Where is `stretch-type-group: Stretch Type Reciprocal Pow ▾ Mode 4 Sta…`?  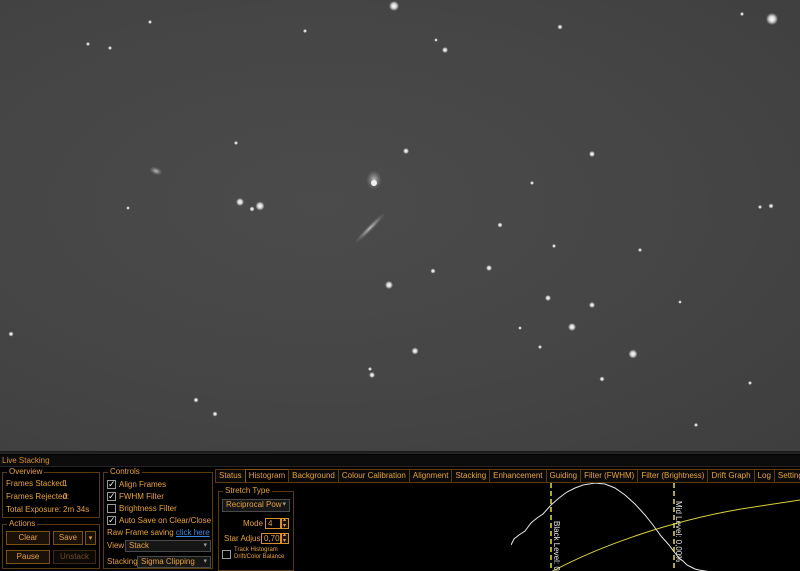
stretch-type-group: Stretch Type Reciprocal Pow ▾ Mode 4 Sta… is located at coordinates (256, 528).